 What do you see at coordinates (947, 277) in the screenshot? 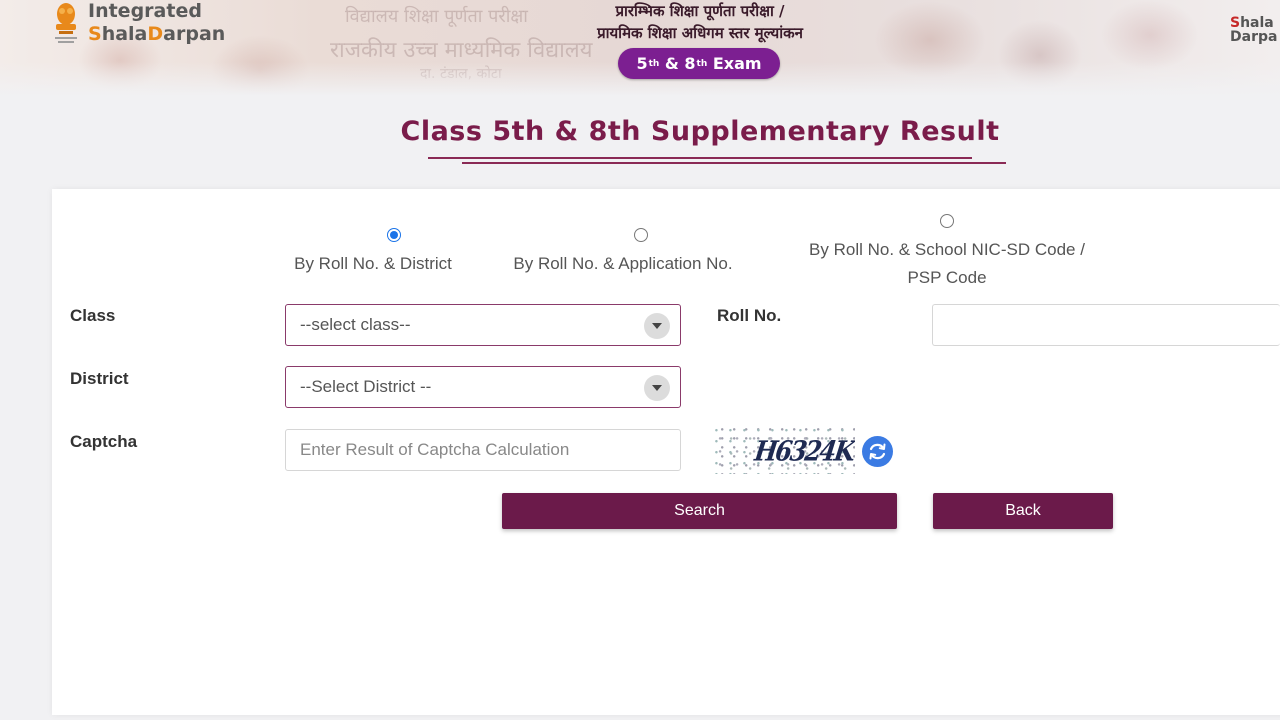
I see `radio-label-line: PSP Code` at bounding box center [947, 277].